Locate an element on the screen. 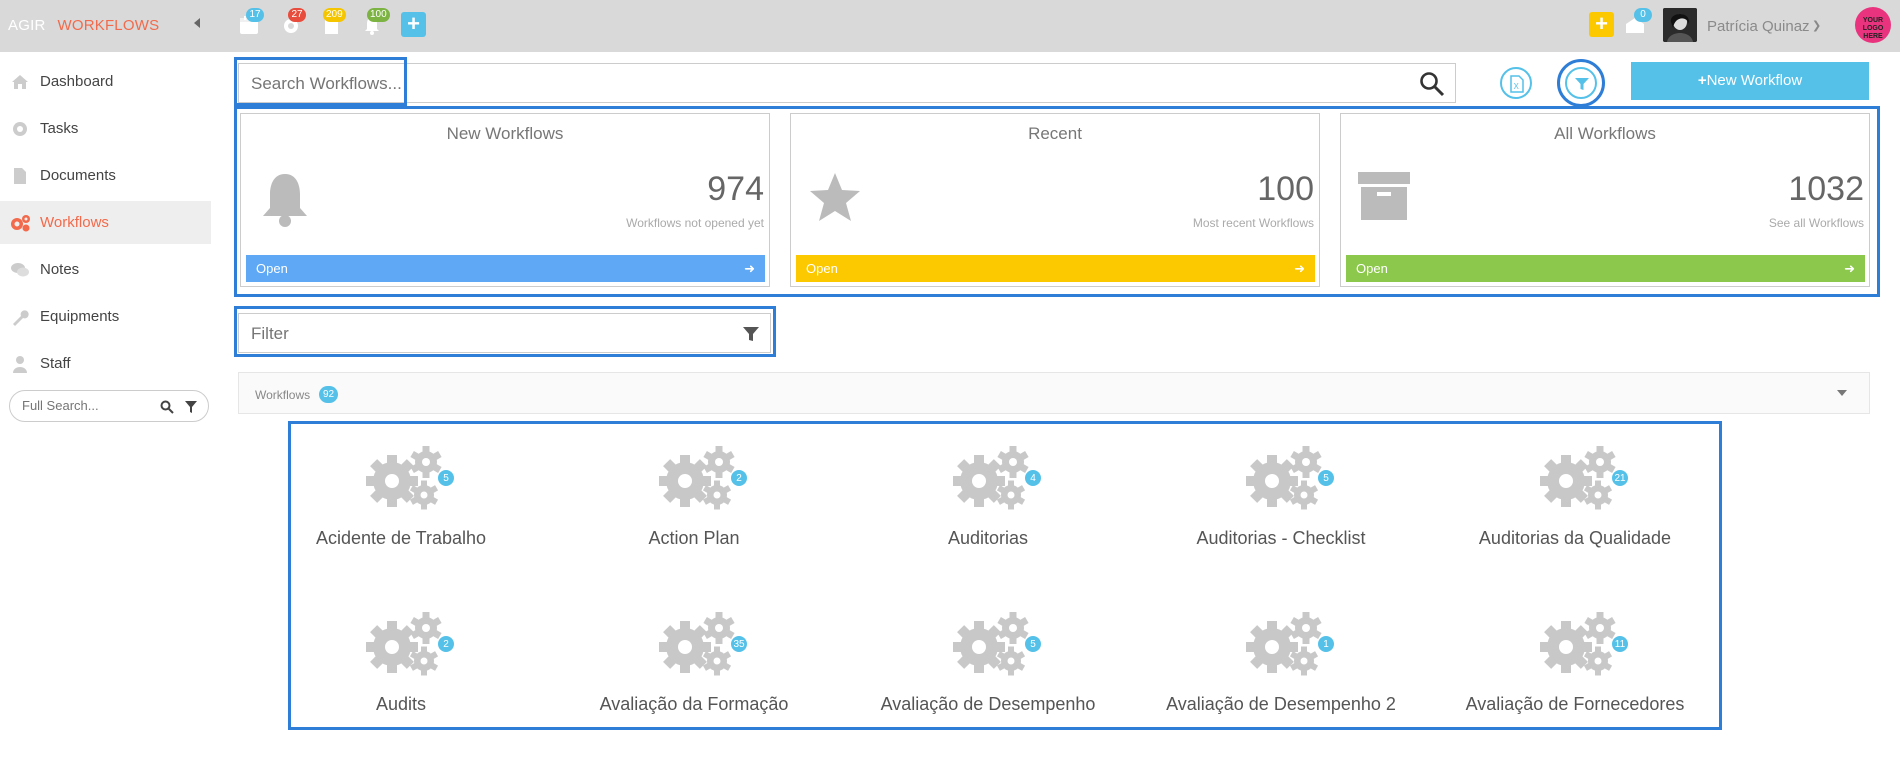 The height and width of the screenshot is (771, 1900). sidebar-item-label: Documents is located at coordinates (78, 175).